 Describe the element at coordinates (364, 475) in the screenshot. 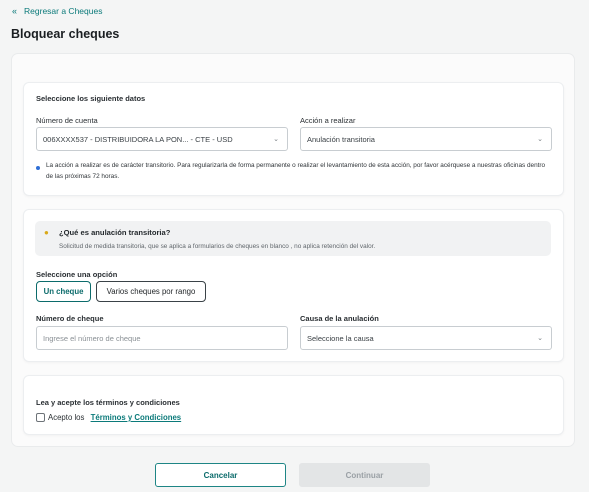

I see `continue-button: Continuar` at that location.